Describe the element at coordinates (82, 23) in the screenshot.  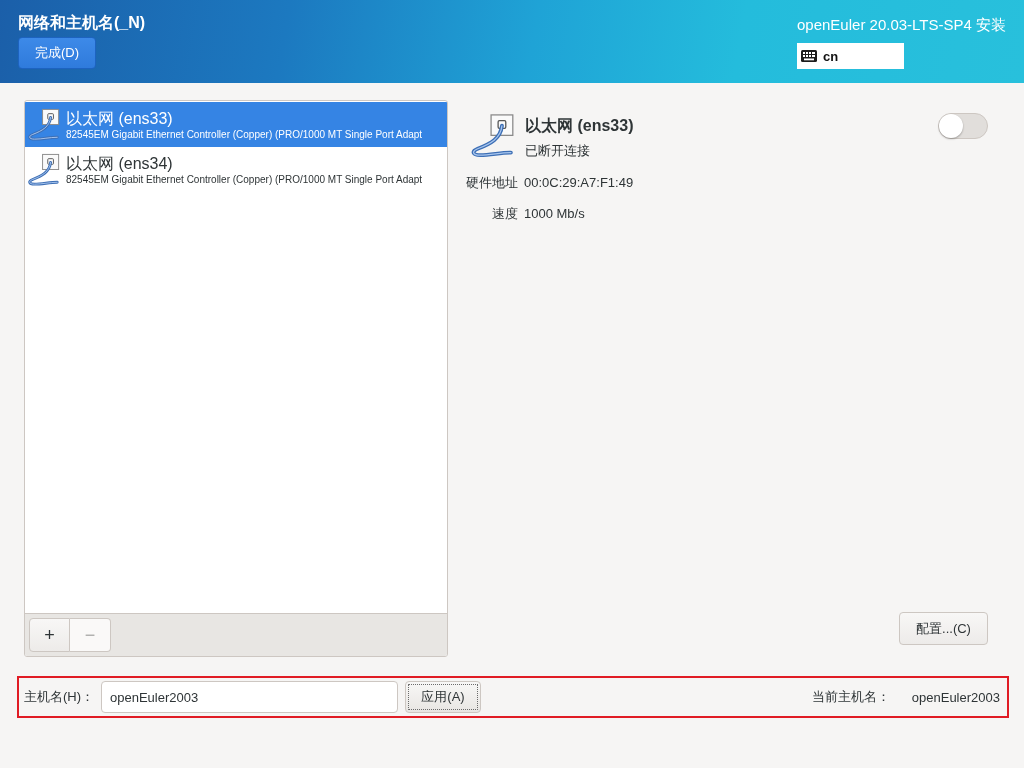
I see `screen-title: 网络和主机名(_N)` at that location.